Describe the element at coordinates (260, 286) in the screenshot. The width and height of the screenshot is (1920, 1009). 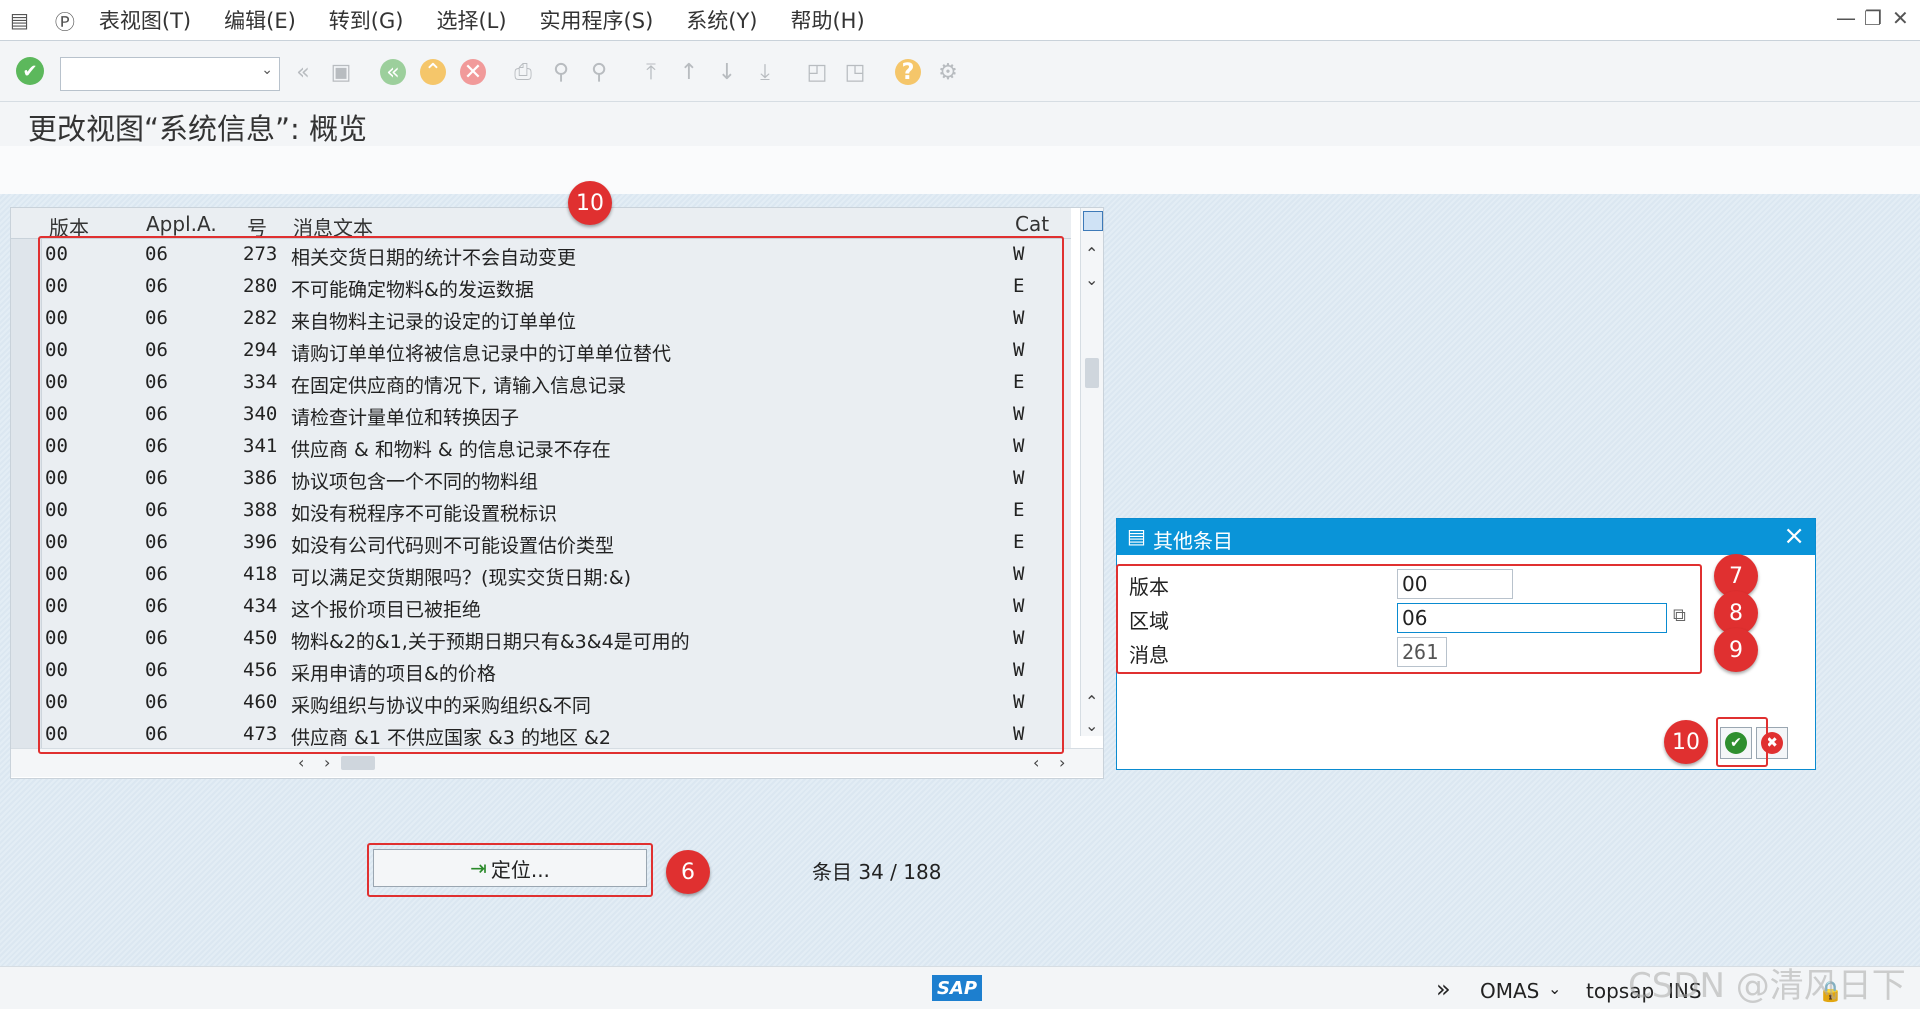
I see `cell-number: 280` at that location.